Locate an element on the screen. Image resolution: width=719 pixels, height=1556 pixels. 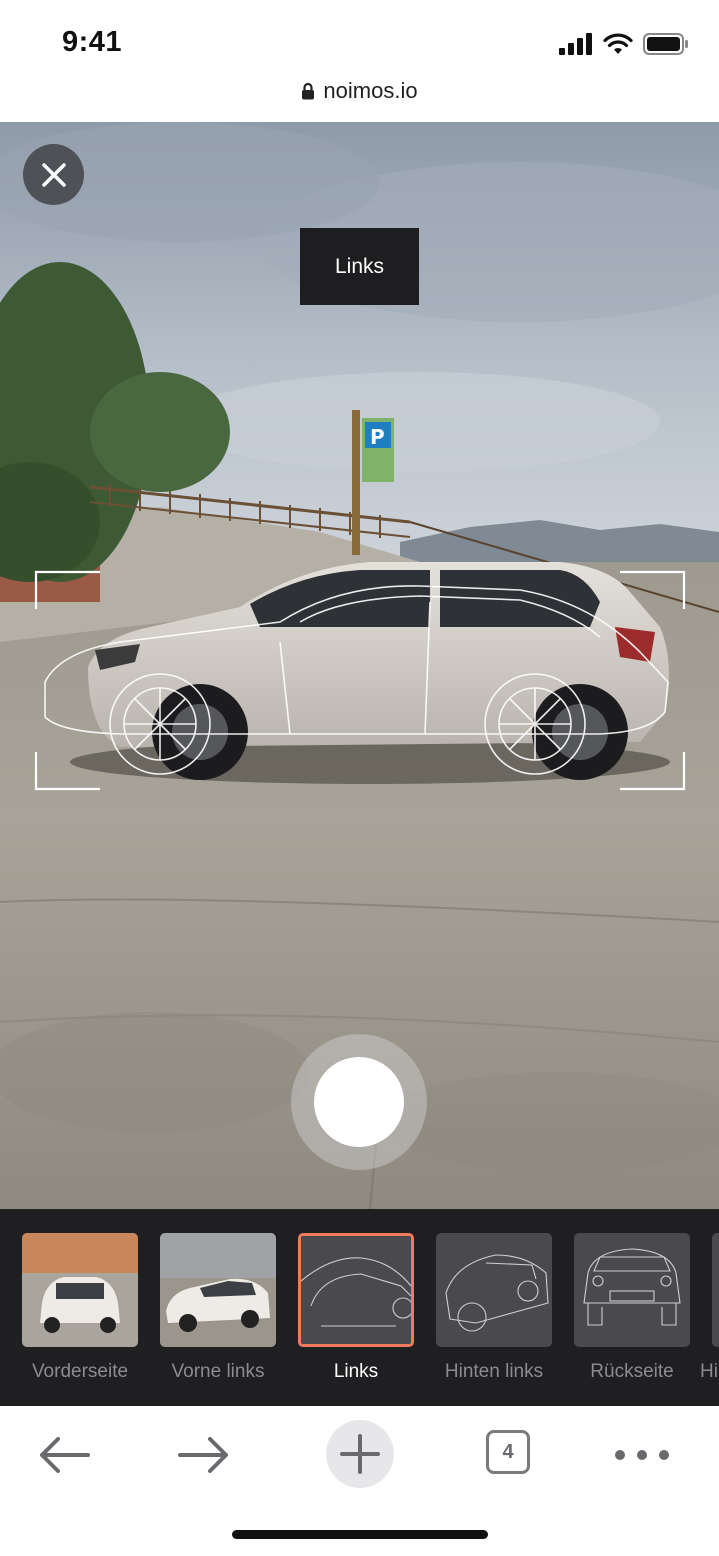
current-view-label: Links is located at coordinates (359, 266).